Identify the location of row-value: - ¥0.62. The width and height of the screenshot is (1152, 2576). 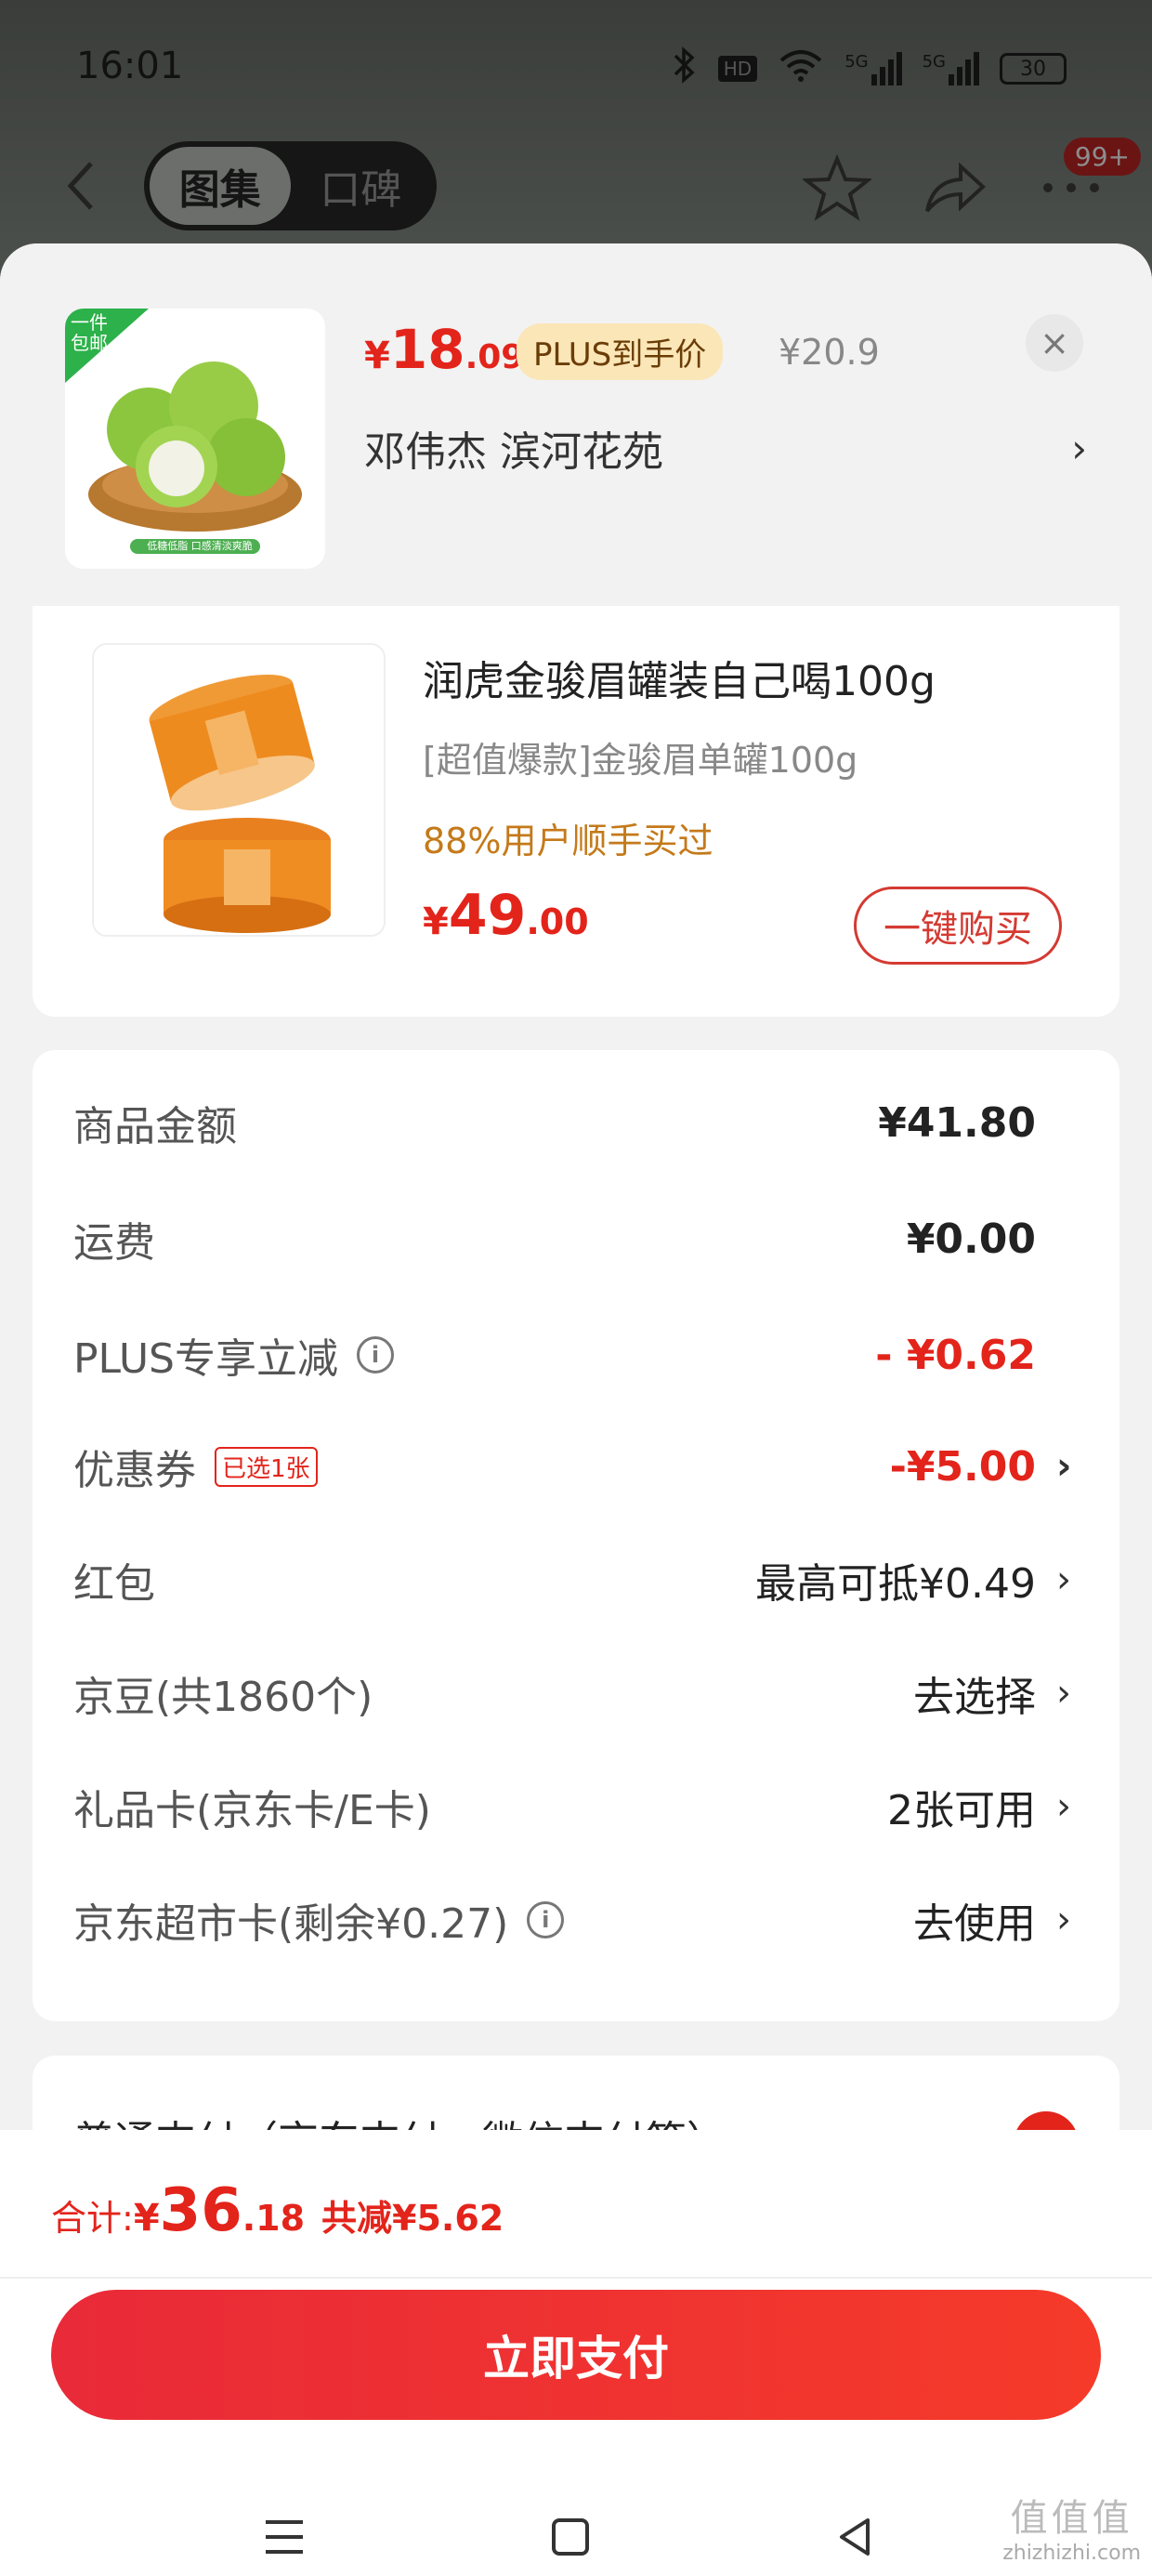
(955, 1355).